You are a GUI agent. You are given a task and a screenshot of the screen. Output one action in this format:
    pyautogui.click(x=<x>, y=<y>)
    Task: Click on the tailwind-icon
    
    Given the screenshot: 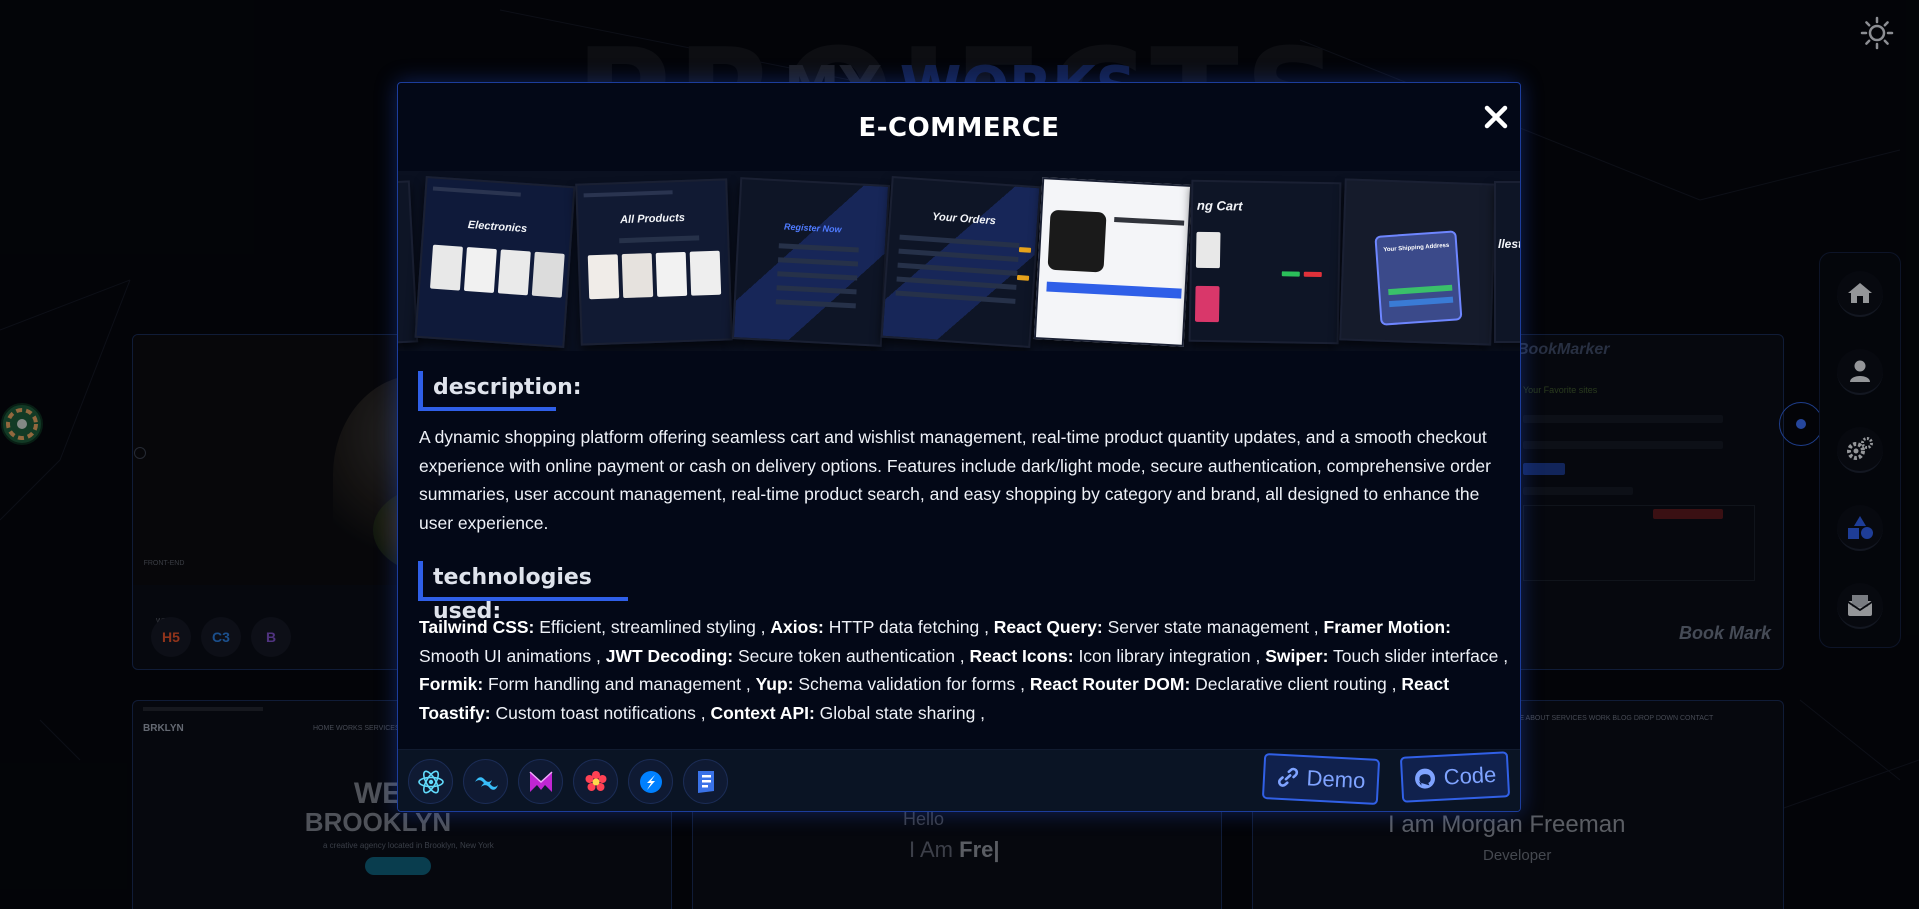 What is the action you would take?
    pyautogui.click(x=485, y=781)
    